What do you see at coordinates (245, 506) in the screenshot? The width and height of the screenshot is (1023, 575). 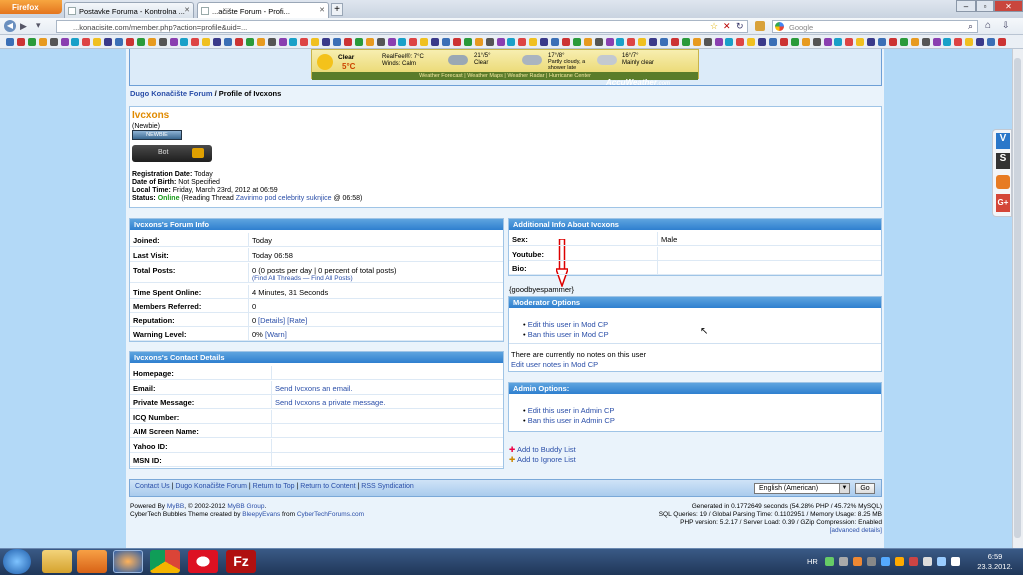 I see `mybb-group-link: MyBB Group` at bounding box center [245, 506].